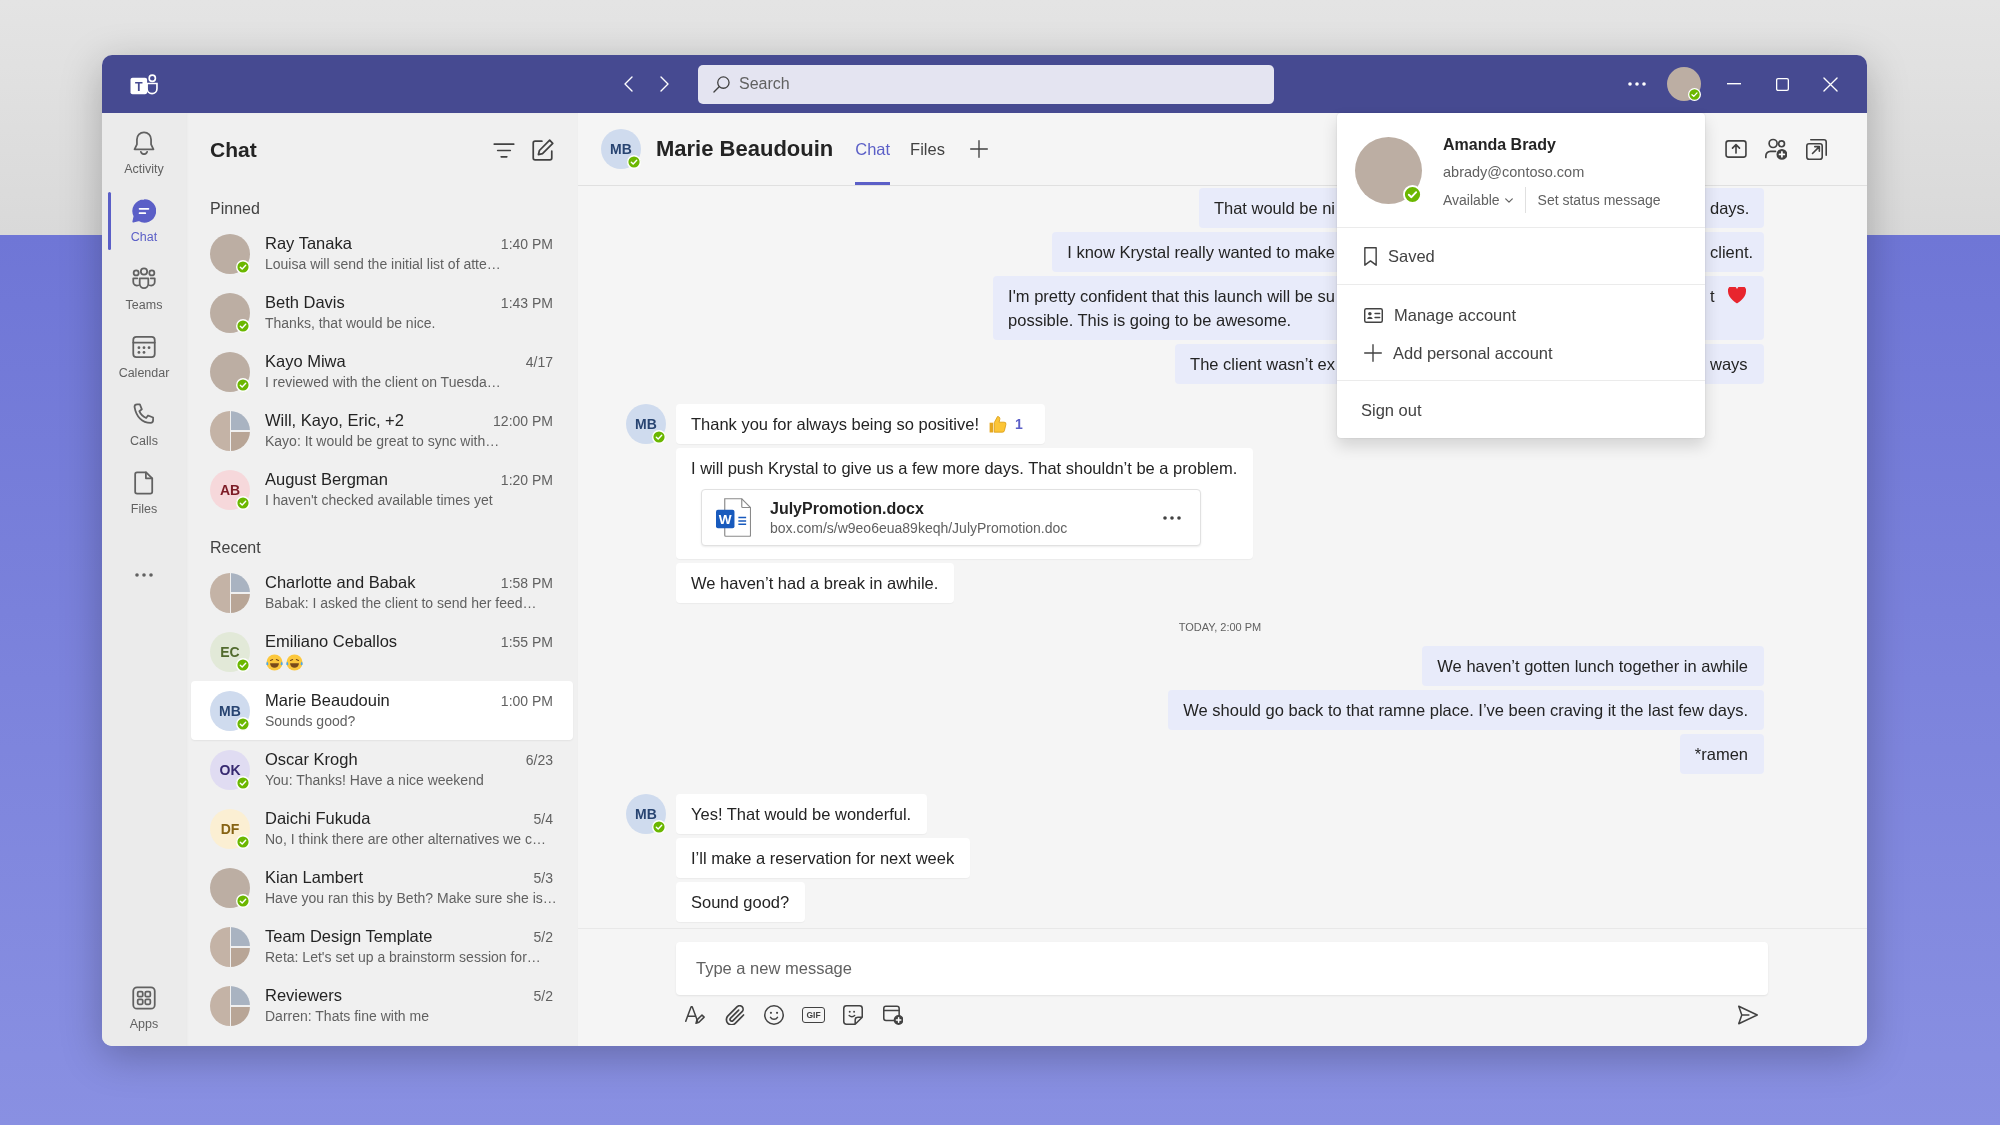  I want to click on bookmark-icon, so click(1370, 256).